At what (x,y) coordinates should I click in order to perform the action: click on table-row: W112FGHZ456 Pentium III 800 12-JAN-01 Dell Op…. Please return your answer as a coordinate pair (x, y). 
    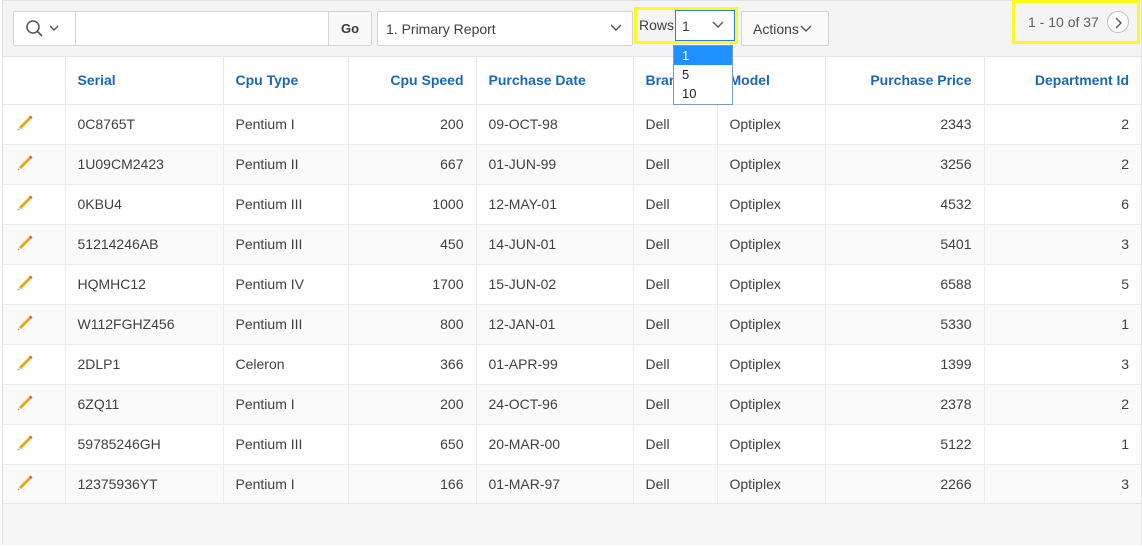
    Looking at the image, I should click on (572, 324).